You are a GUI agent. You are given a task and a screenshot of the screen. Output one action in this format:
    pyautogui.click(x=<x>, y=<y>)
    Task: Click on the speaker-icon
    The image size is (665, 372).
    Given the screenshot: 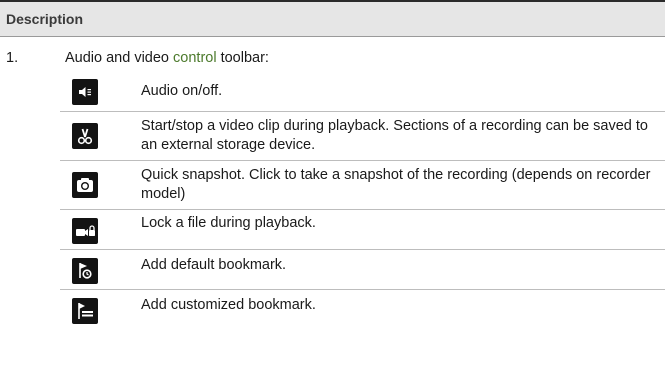 What is the action you would take?
    pyautogui.click(x=85, y=92)
    